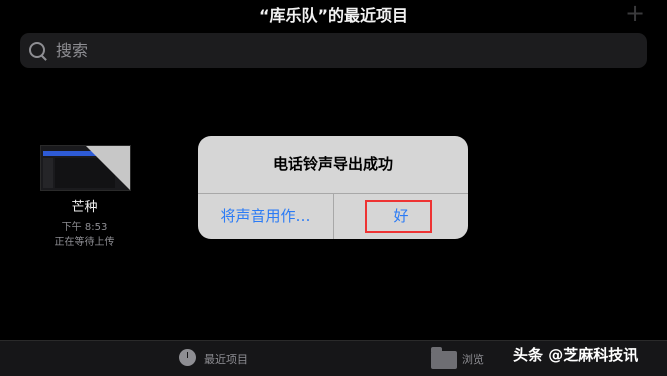  Describe the element at coordinates (226, 359) in the screenshot. I see `tab-recent: 最近项目` at that location.